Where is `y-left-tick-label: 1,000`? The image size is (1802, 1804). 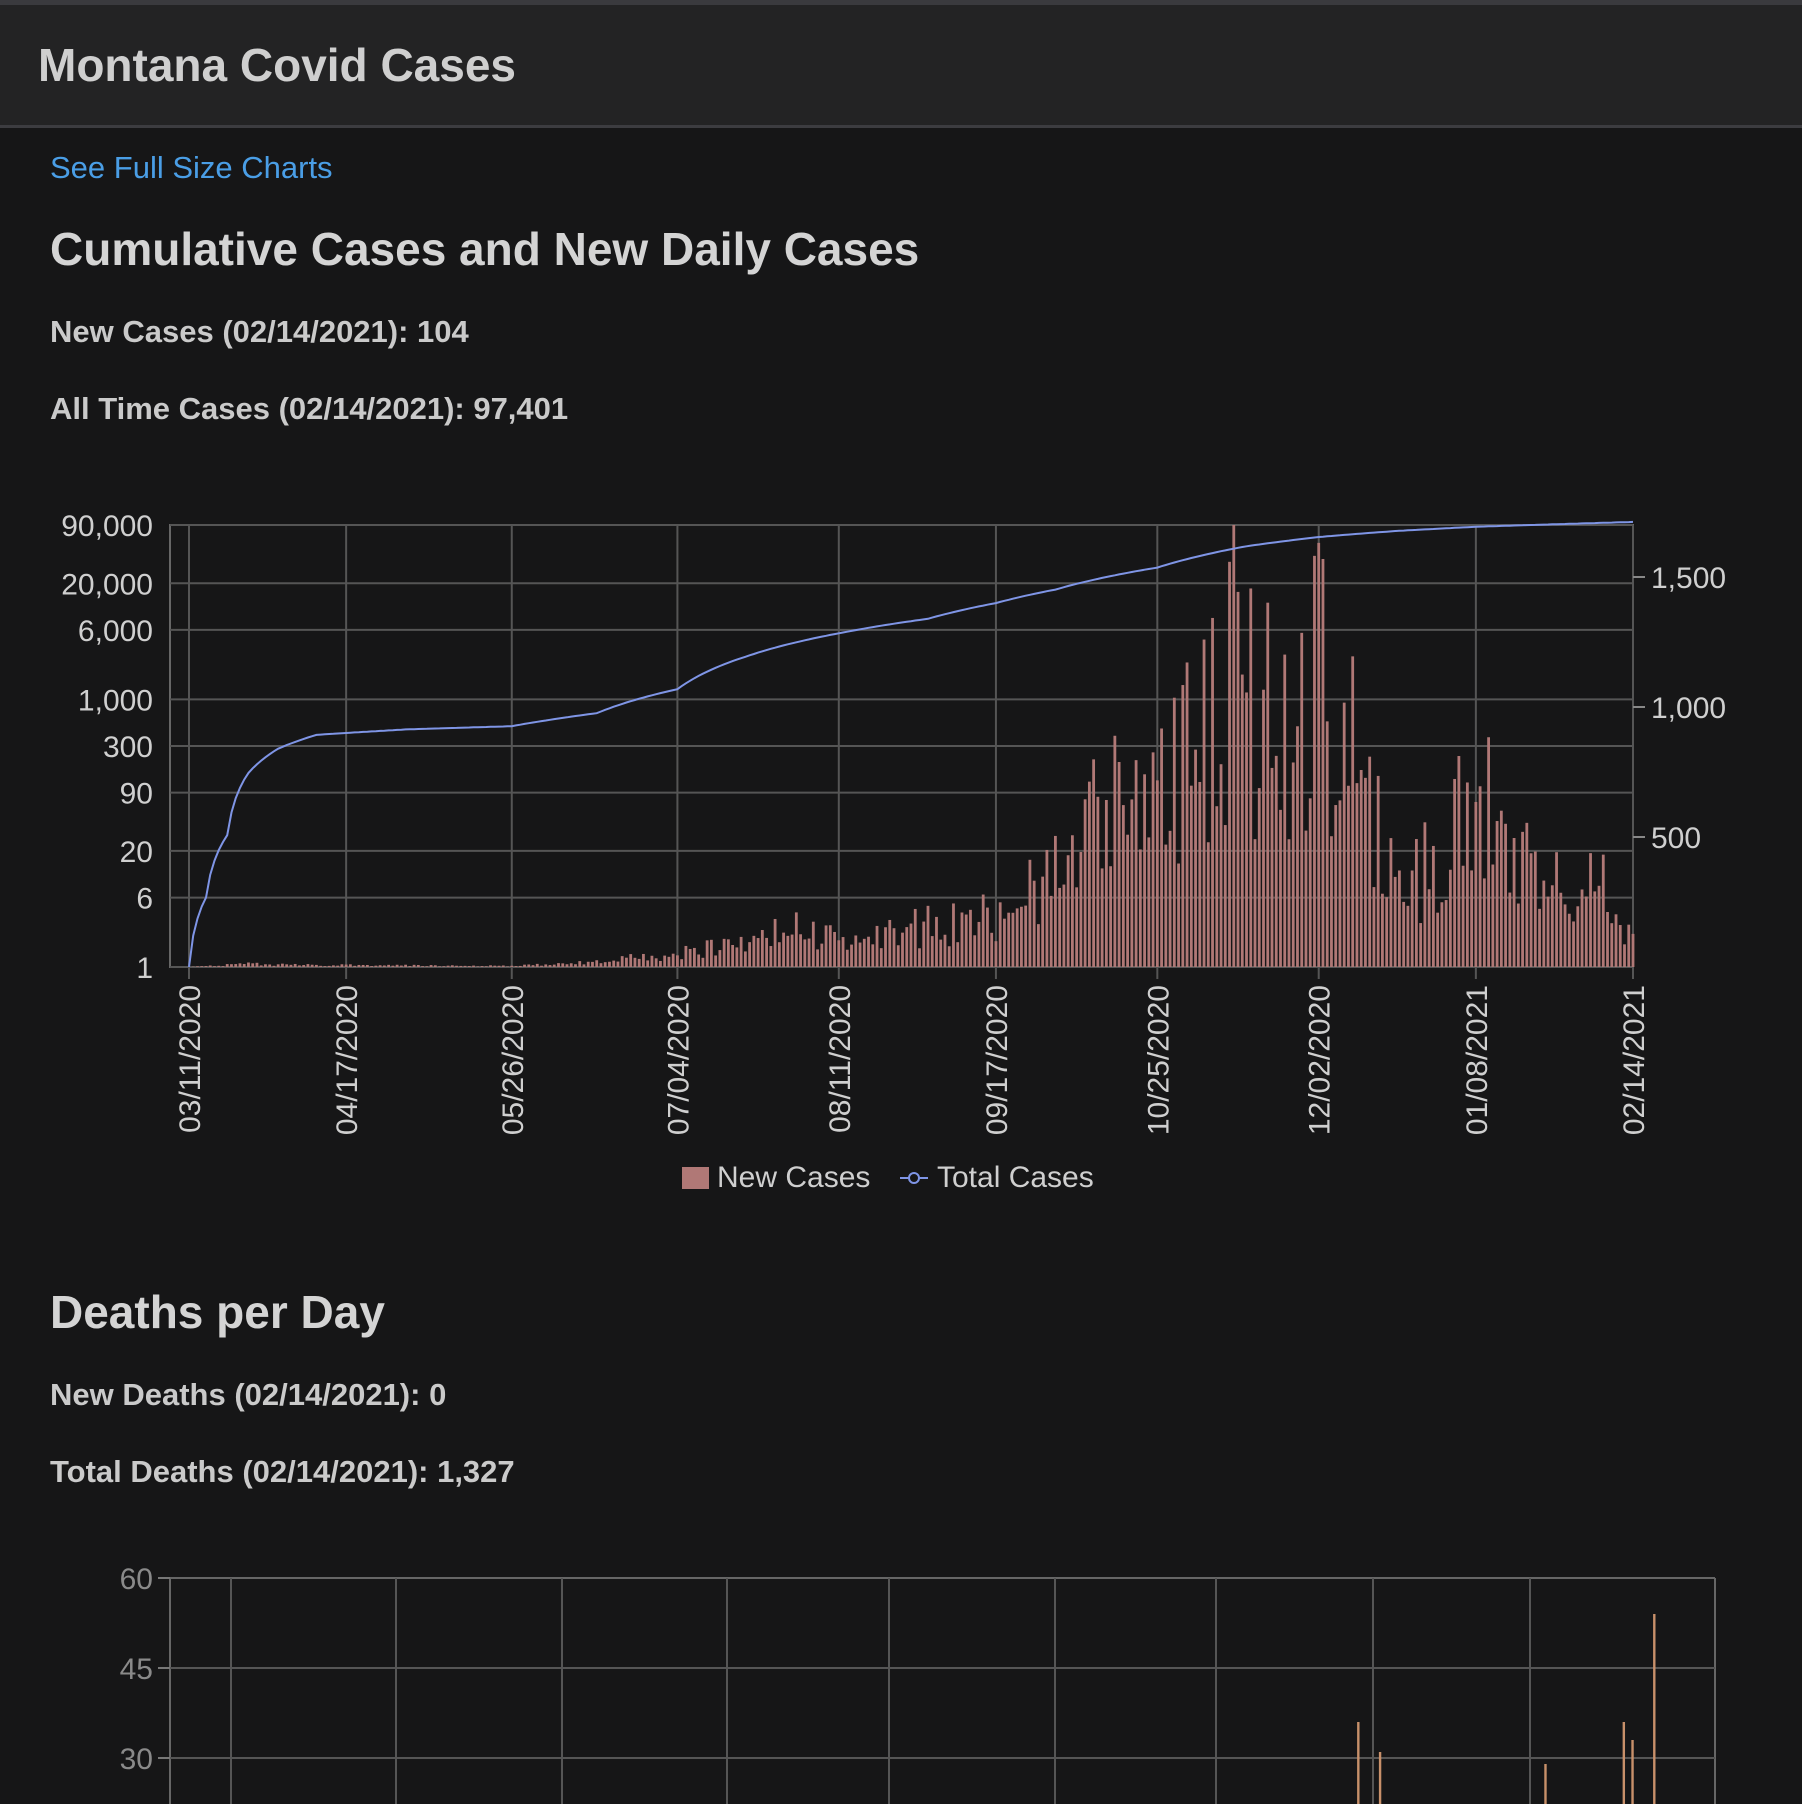
y-left-tick-label: 1,000 is located at coordinates (115, 700).